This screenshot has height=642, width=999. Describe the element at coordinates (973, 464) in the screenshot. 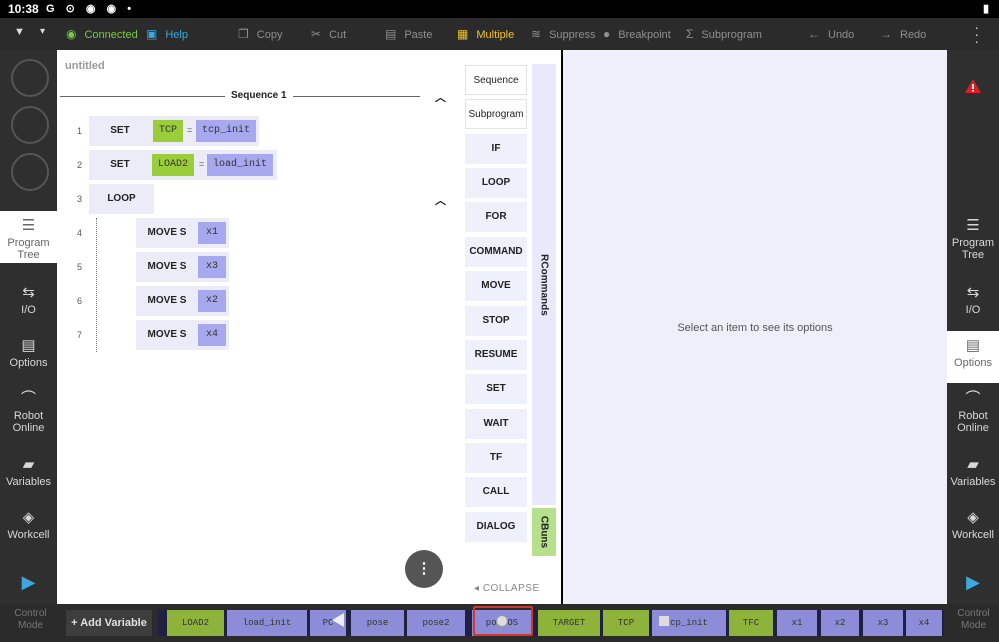

I see `briefcase-icon: ▰` at that location.